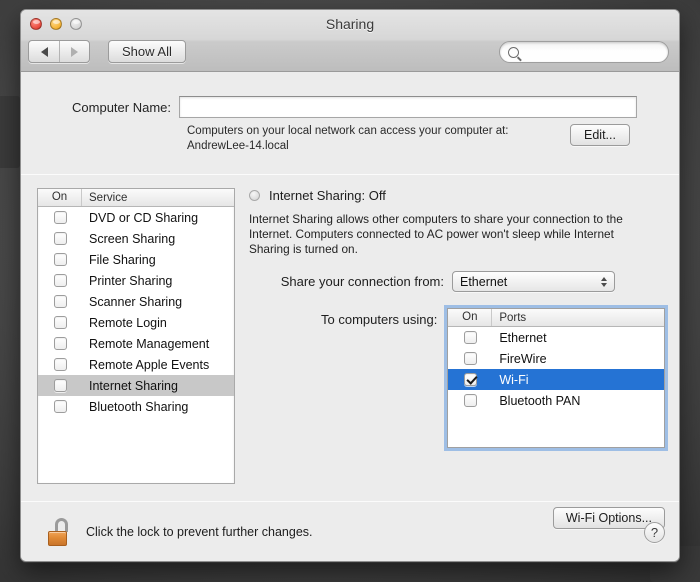  I want to click on service-row: Printer Sharing, so click(136, 280).